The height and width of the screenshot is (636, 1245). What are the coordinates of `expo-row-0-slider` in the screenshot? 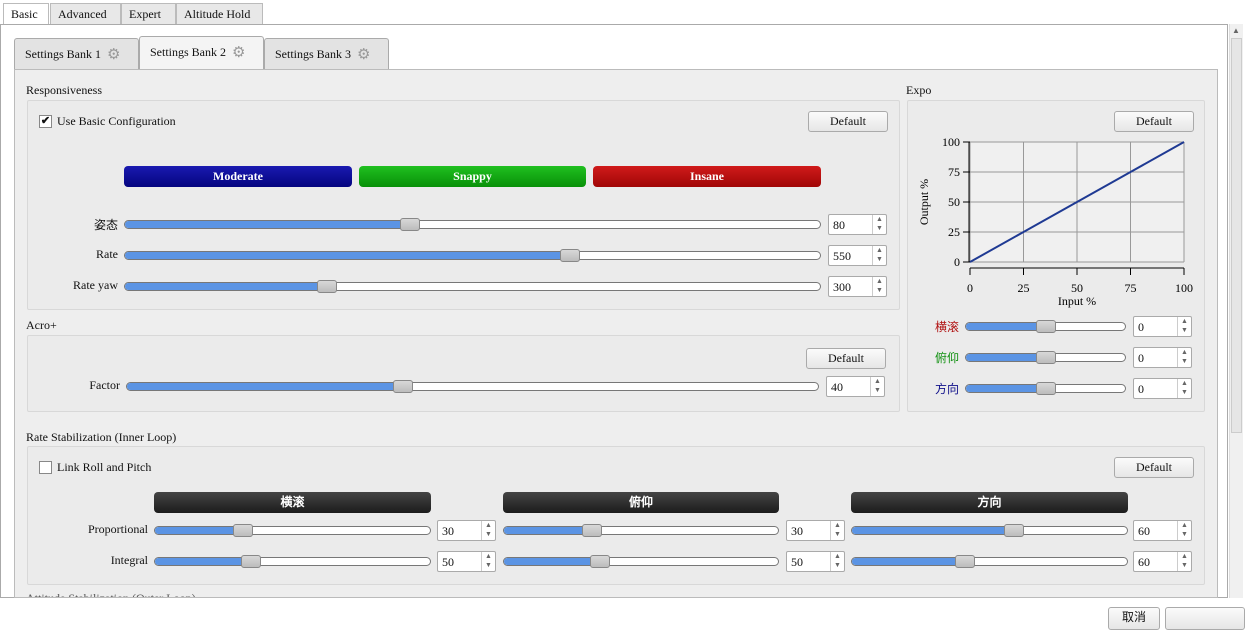 It's located at (1045, 326).